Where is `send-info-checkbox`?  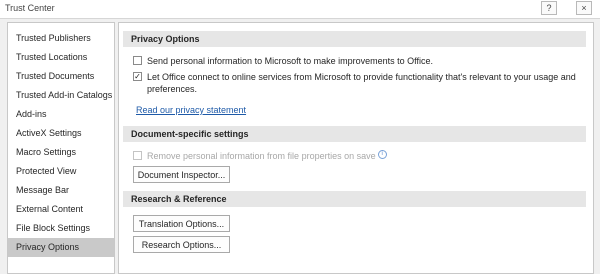
send-info-checkbox is located at coordinates (137, 60).